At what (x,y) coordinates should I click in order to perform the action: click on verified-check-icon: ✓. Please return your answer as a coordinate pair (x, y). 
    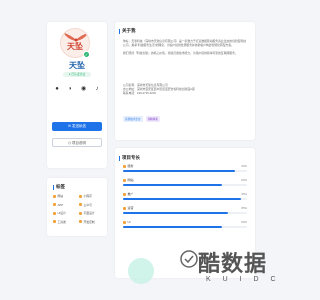
    Looking at the image, I should click on (86, 54).